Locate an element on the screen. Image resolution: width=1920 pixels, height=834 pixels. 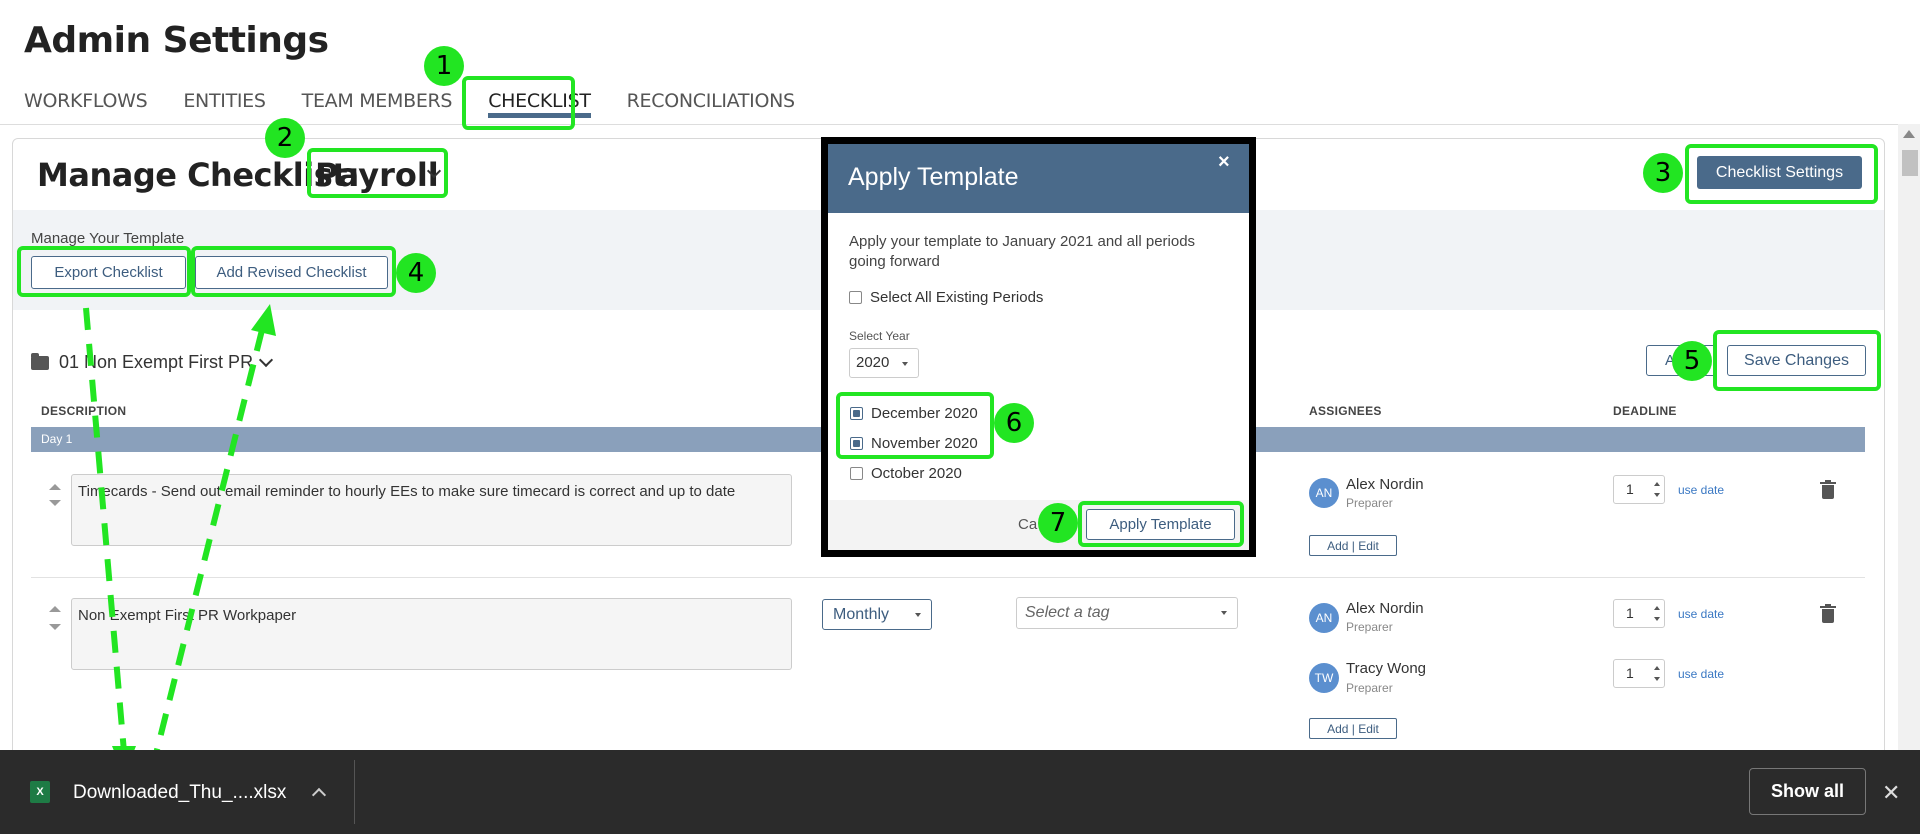
arrow-up-head is located at coordinates (263, 320).